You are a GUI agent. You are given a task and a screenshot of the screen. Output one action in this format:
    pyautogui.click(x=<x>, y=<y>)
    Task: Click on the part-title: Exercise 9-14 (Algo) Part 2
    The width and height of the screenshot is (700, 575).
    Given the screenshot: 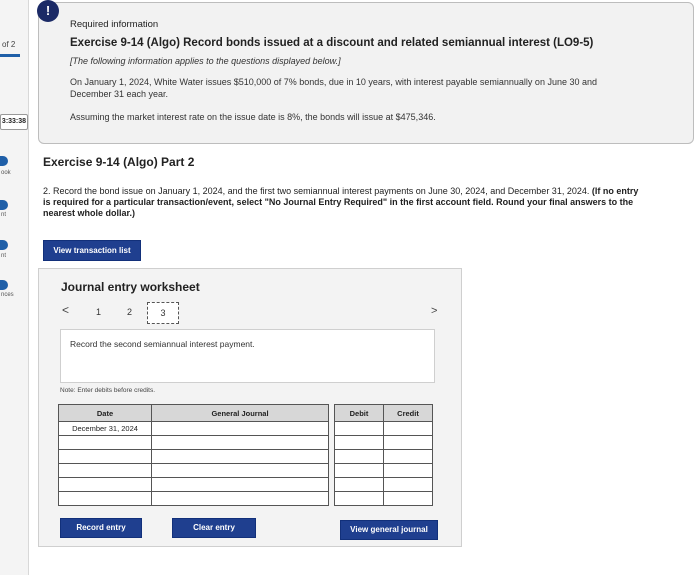 What is the action you would take?
    pyautogui.click(x=119, y=162)
    